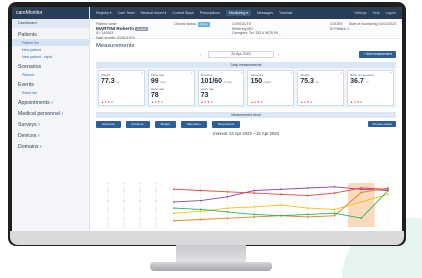 The width and height of the screenshot is (422, 278). I want to click on monitoring-start: Start of monitoring 01/01/2023, so click(372, 24).